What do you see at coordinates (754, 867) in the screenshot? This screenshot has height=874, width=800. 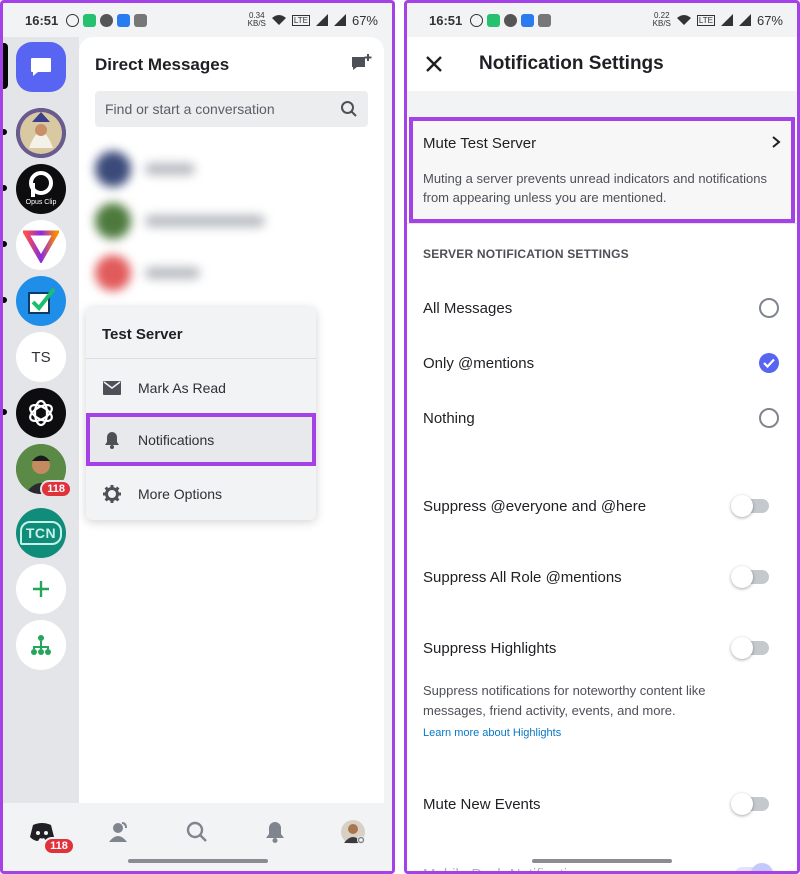 I see `mobile-push-toggle` at bounding box center [754, 867].